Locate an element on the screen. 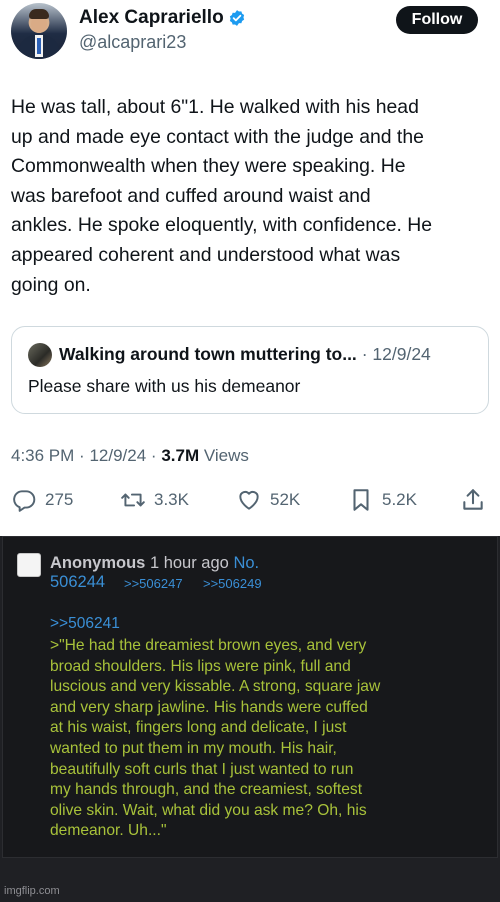  follow-button: Follow is located at coordinates (437, 20).